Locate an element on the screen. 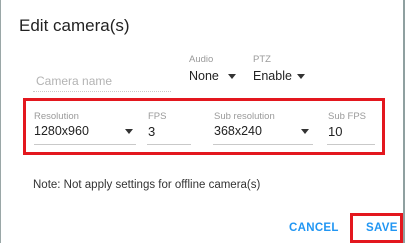 The width and height of the screenshot is (408, 243). fps-input: FPS 3 is located at coordinates (172, 131).